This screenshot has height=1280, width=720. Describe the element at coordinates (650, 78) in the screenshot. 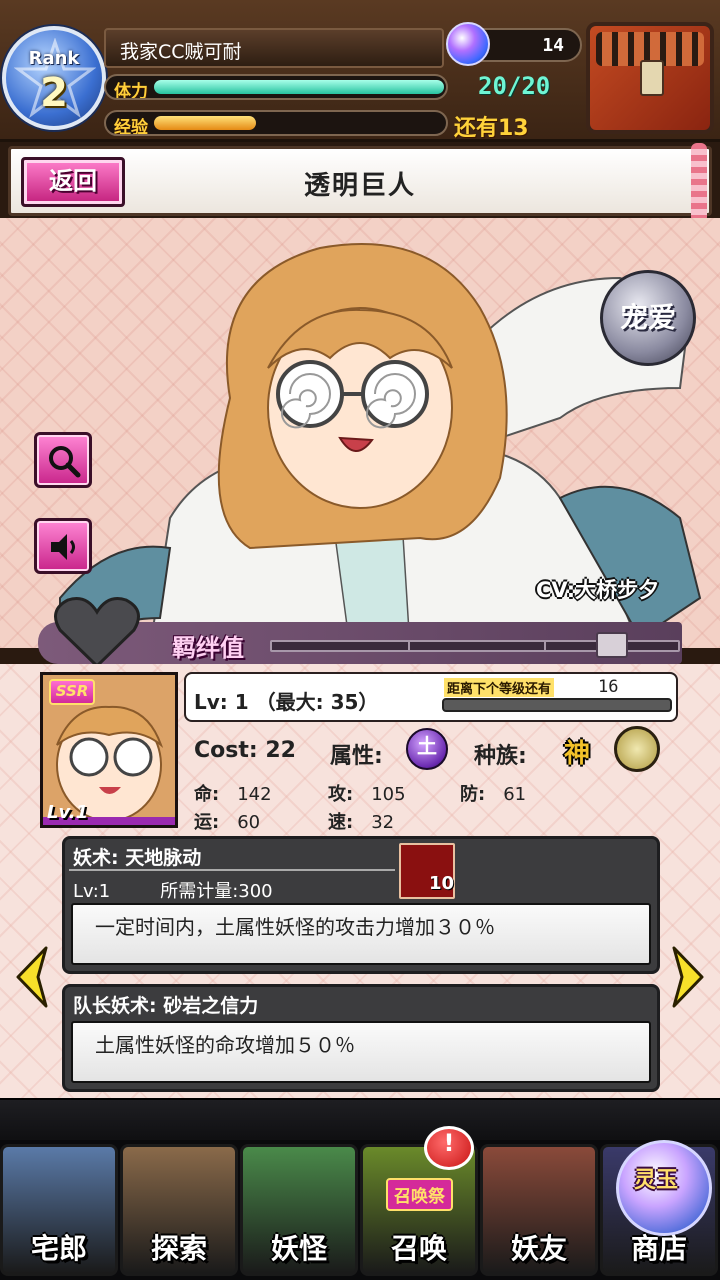

I see `treasure-chest-icon` at that location.